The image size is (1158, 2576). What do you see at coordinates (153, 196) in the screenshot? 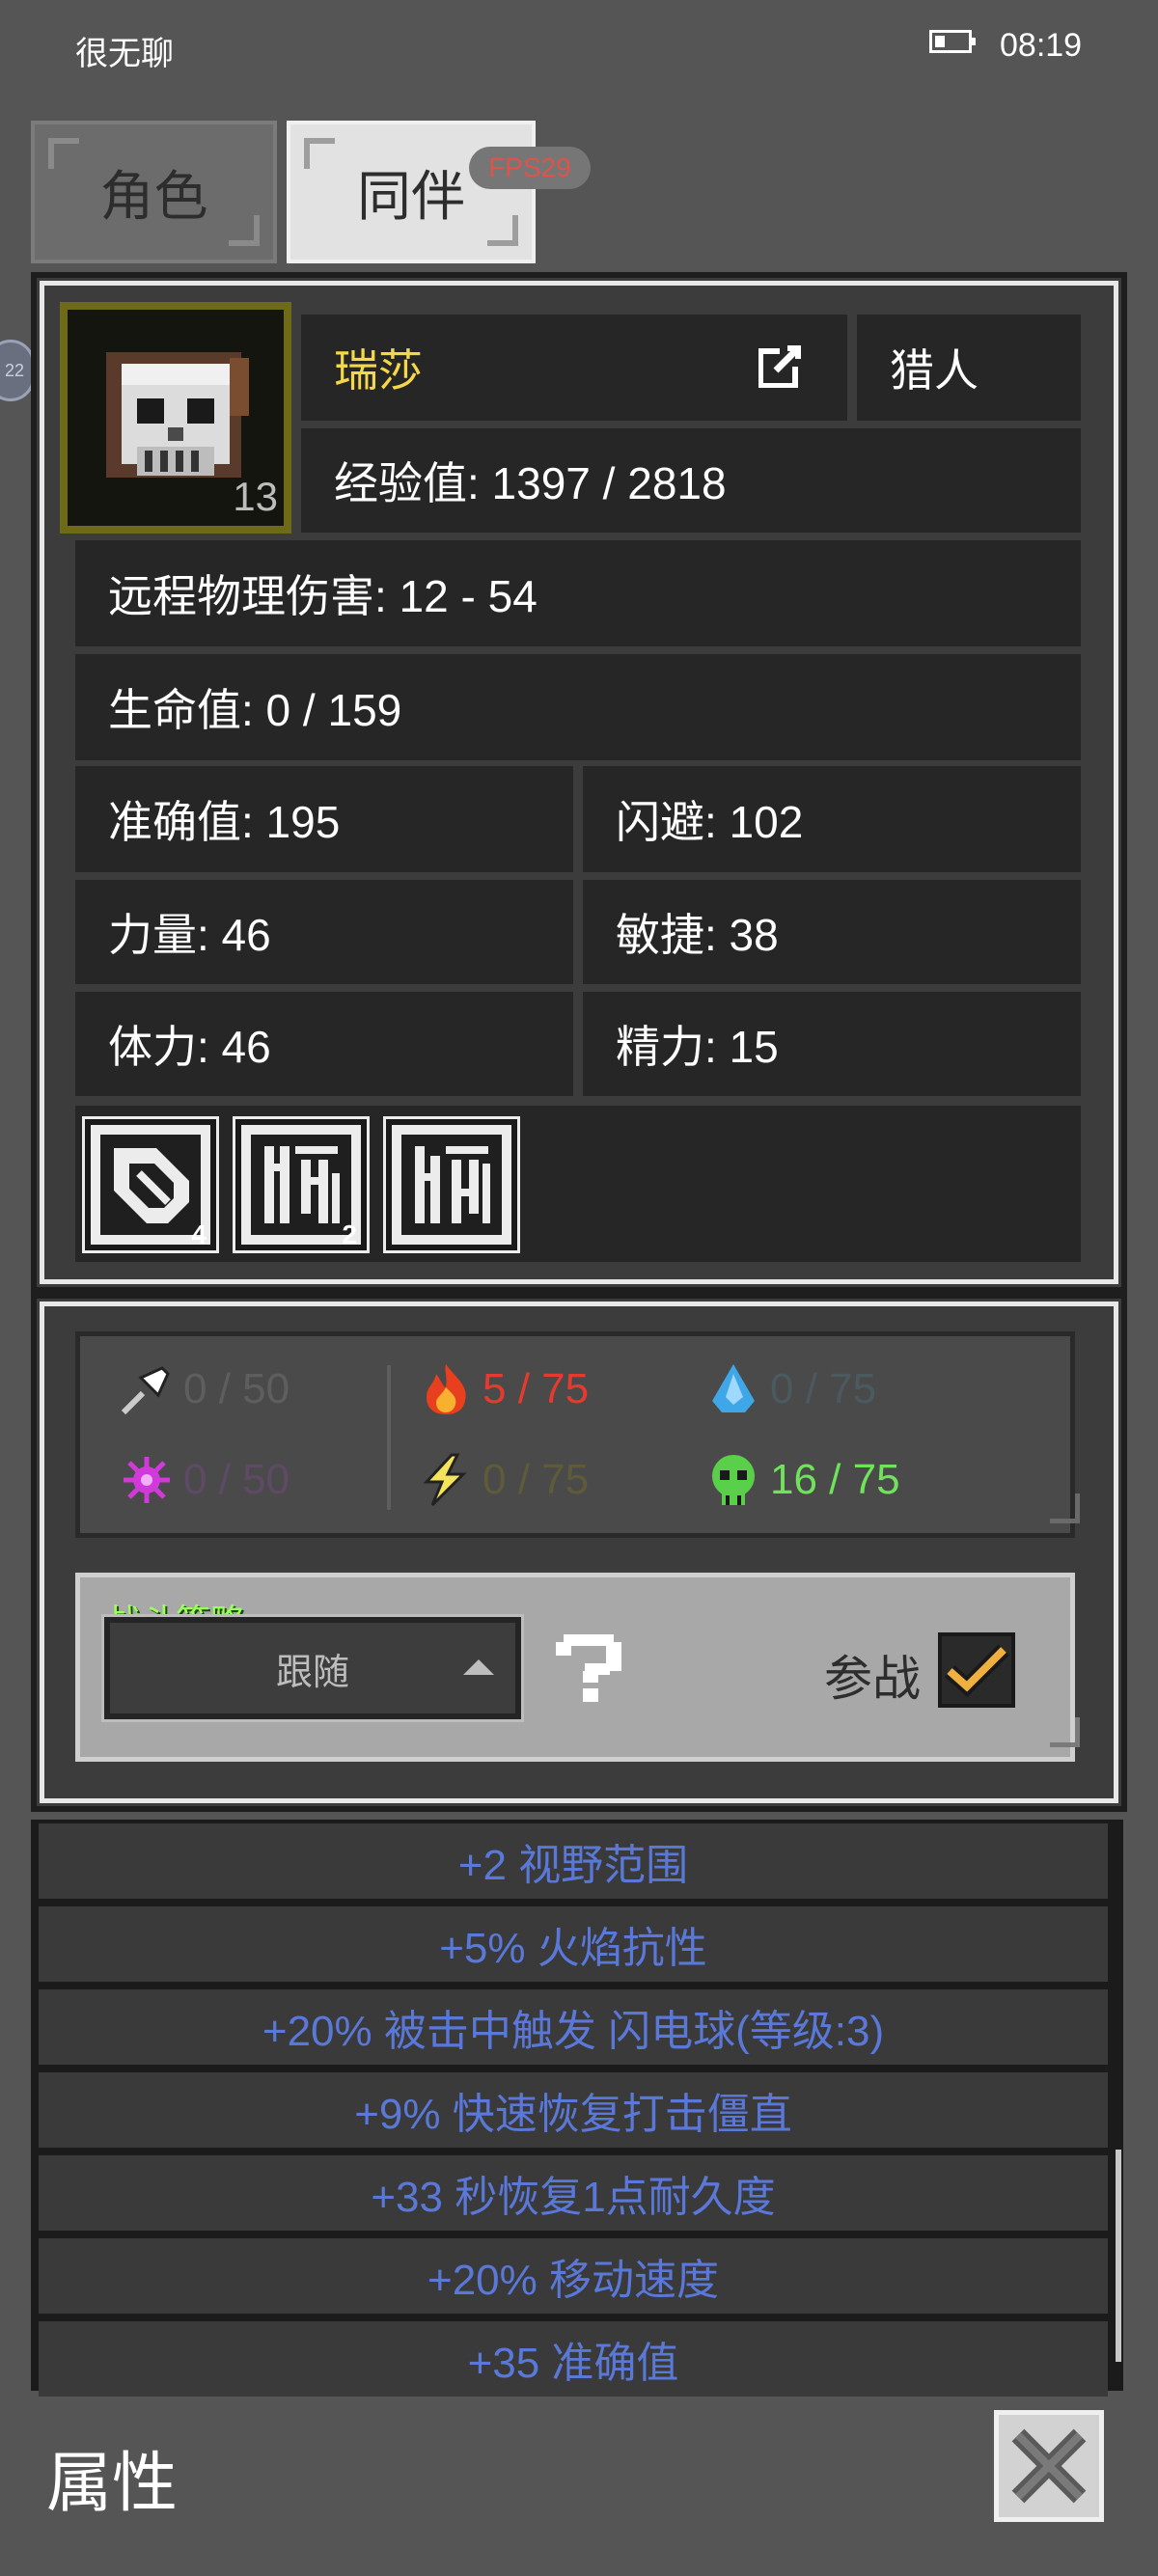
I see `tab-character-label: 角色` at bounding box center [153, 196].